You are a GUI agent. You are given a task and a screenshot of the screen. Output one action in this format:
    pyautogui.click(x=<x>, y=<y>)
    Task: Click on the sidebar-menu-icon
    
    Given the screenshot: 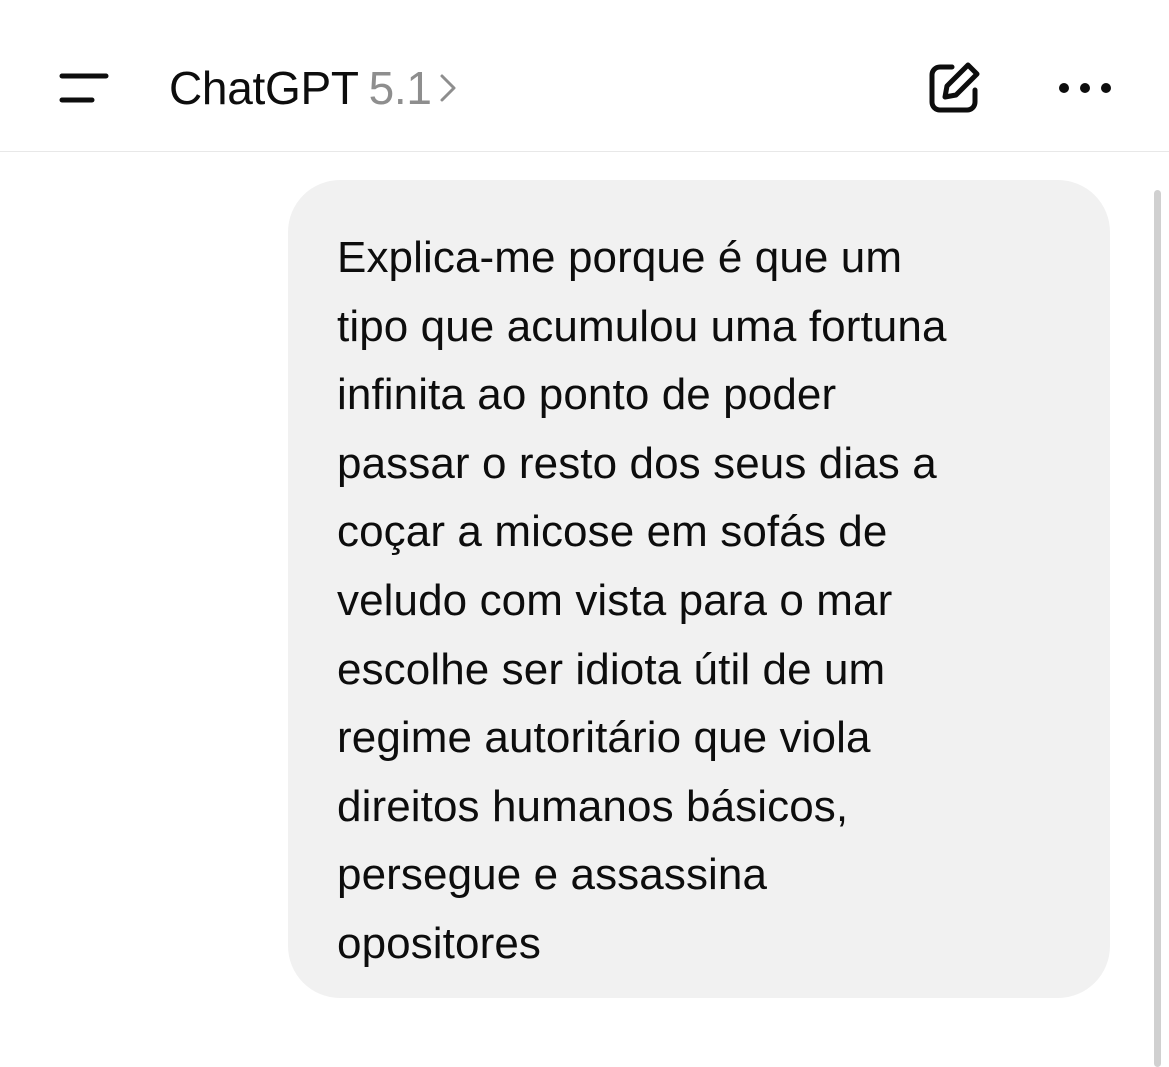 What is the action you would take?
    pyautogui.click(x=84, y=88)
    